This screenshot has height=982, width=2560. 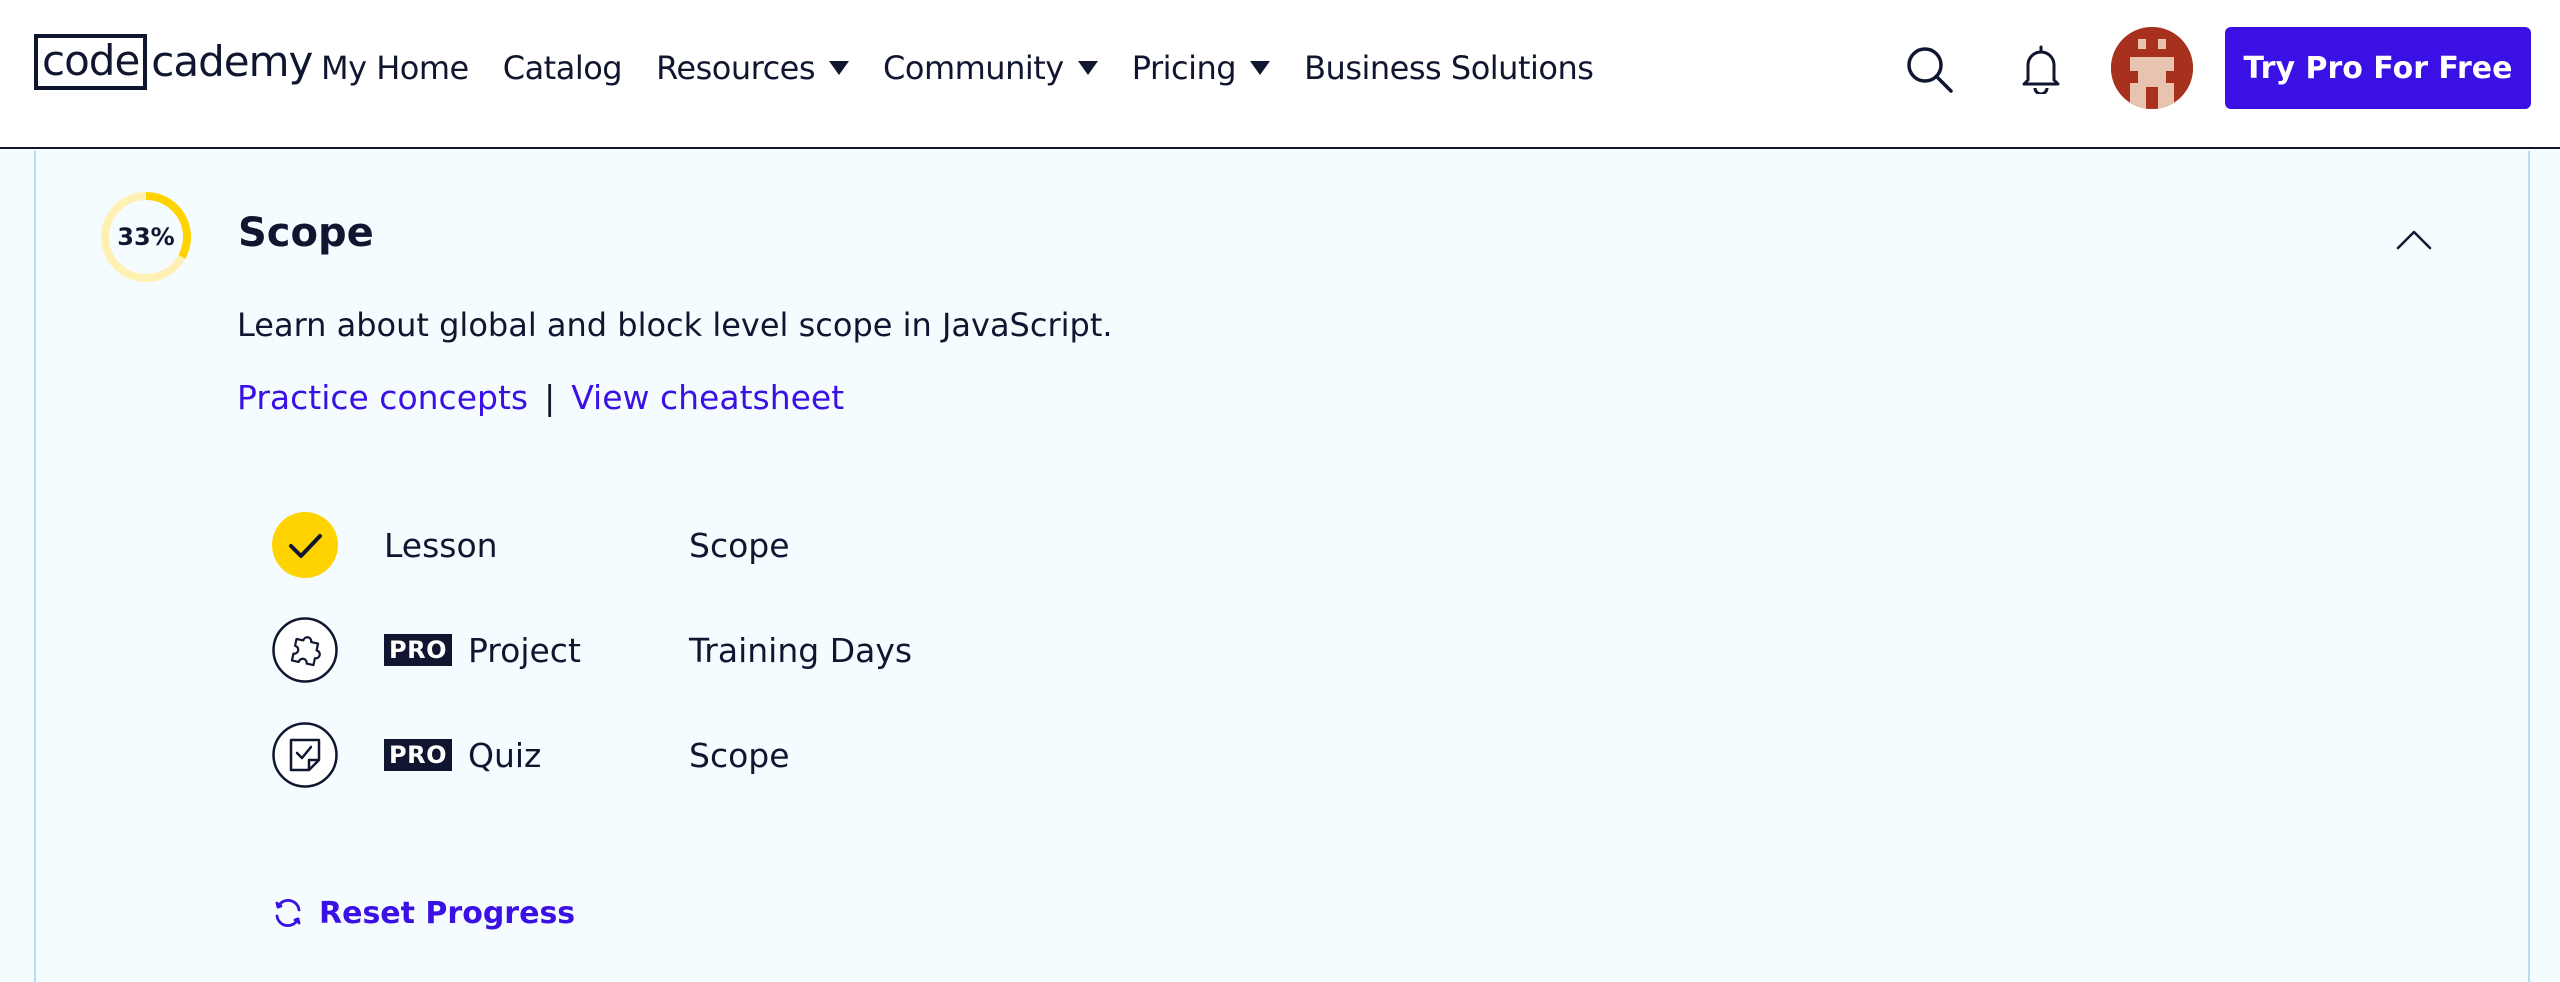 What do you see at coordinates (462, 755) in the screenshot?
I see `item-type: PRO Quiz` at bounding box center [462, 755].